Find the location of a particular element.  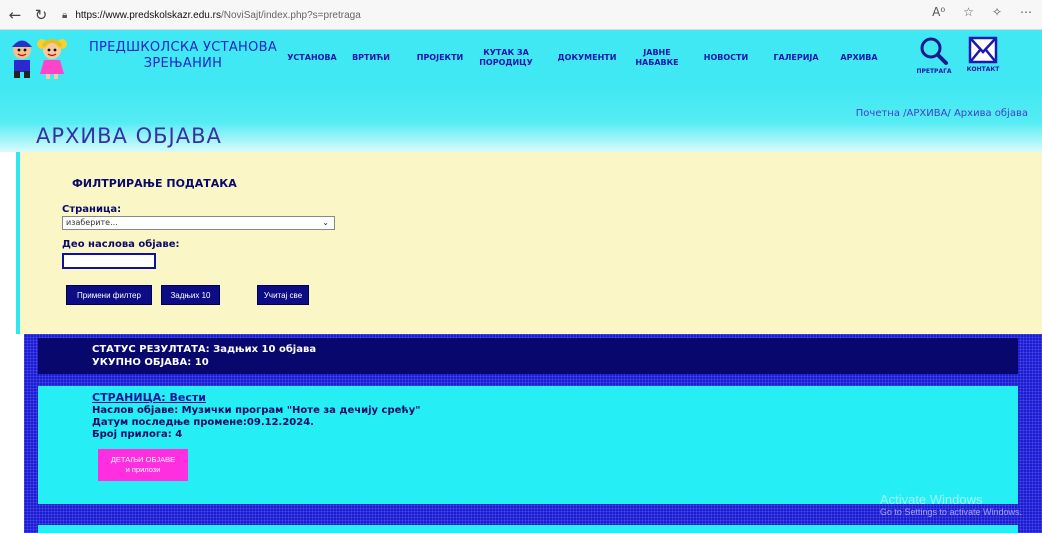

contact-tool: КОНТАКТ is located at coordinates (983, 59).